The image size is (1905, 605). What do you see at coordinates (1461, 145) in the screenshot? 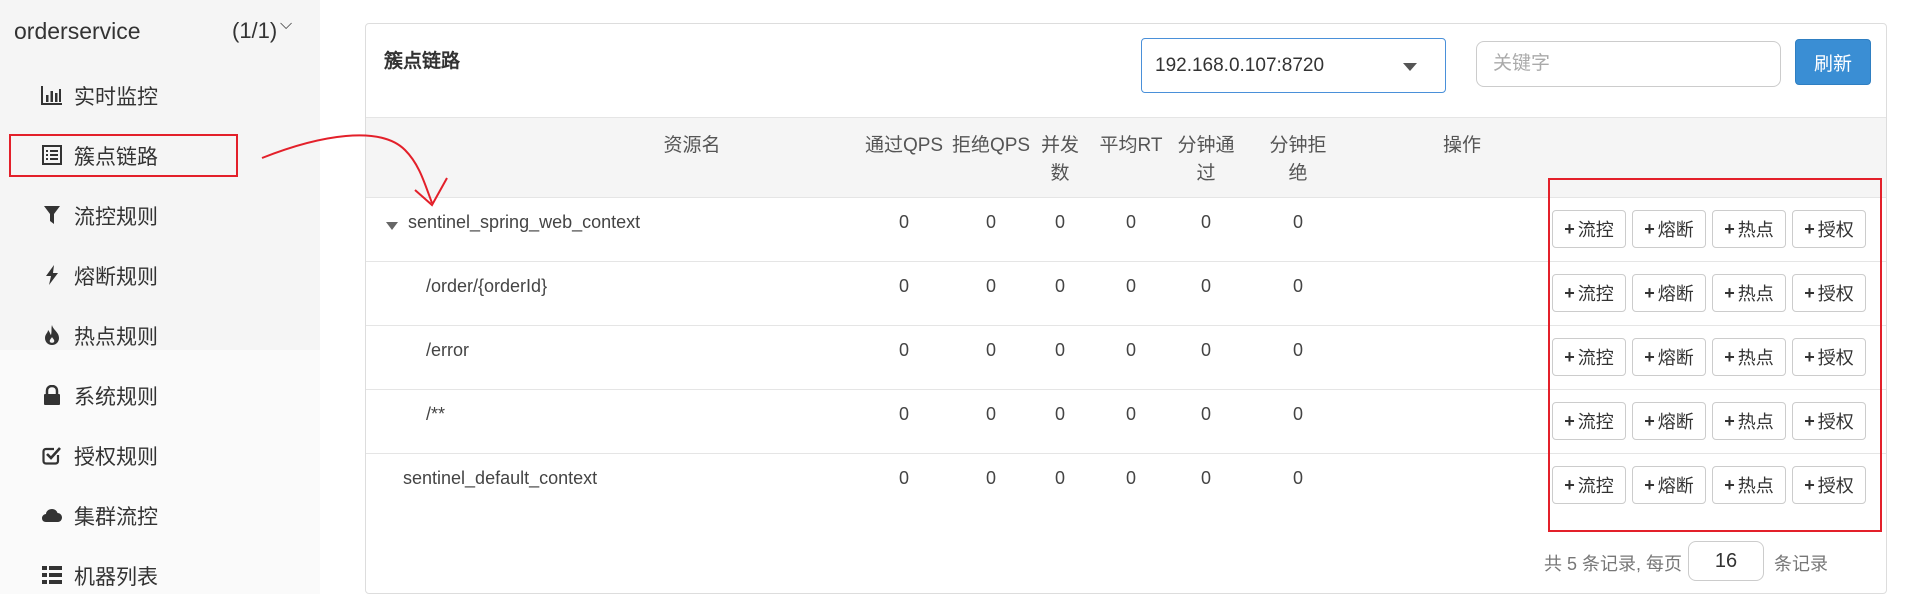
I see `col-header-operations: 操作` at bounding box center [1461, 145].